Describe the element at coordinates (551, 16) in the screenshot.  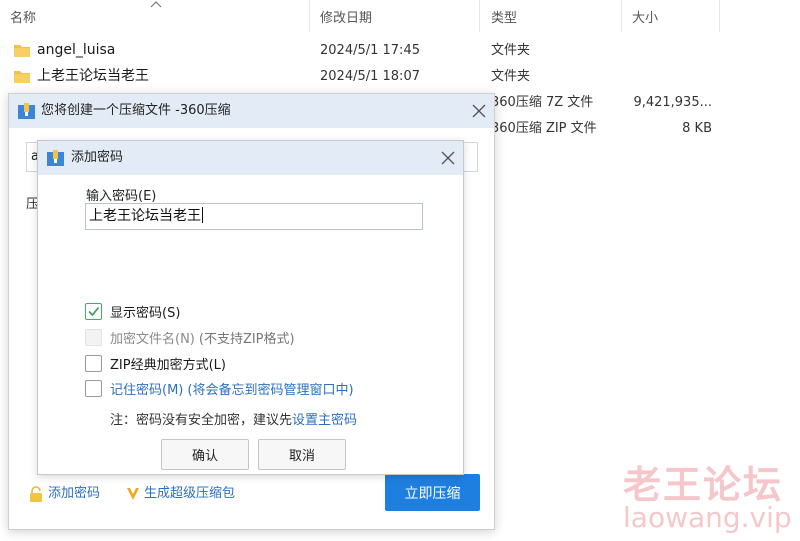
I see `column-header-type: 类型` at that location.